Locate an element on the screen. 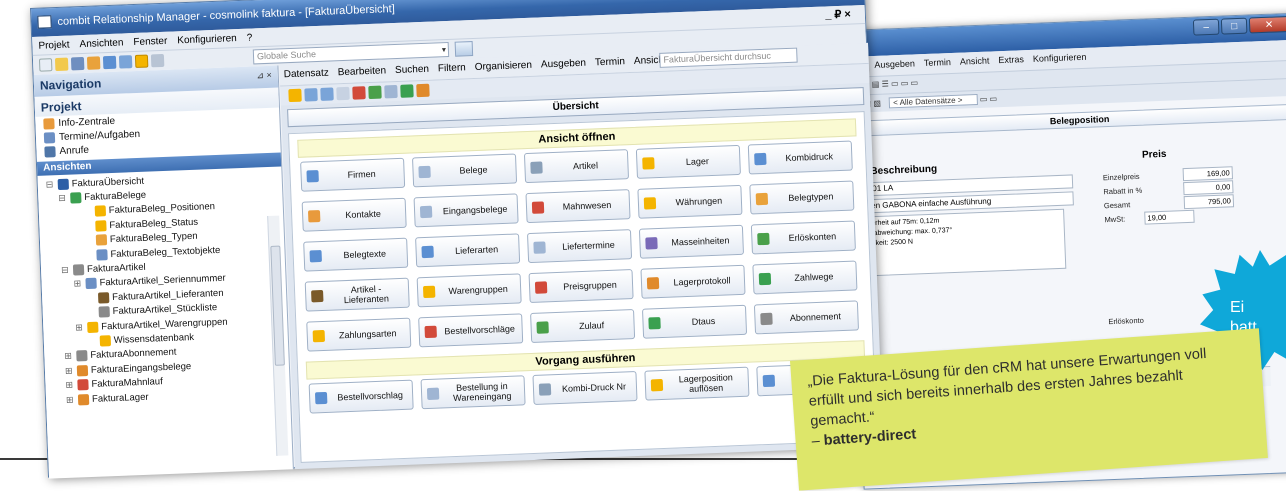 This screenshot has width=1286, height=491. menu-item-4: ? is located at coordinates (250, 39).